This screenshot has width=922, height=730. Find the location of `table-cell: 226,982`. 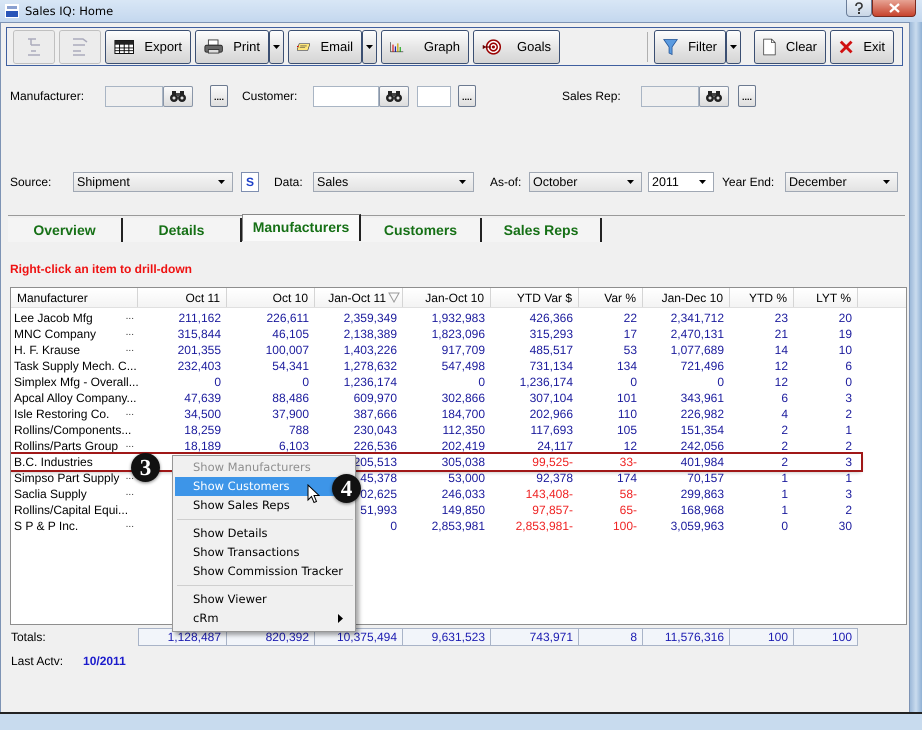

table-cell: 226,982 is located at coordinates (702, 414).